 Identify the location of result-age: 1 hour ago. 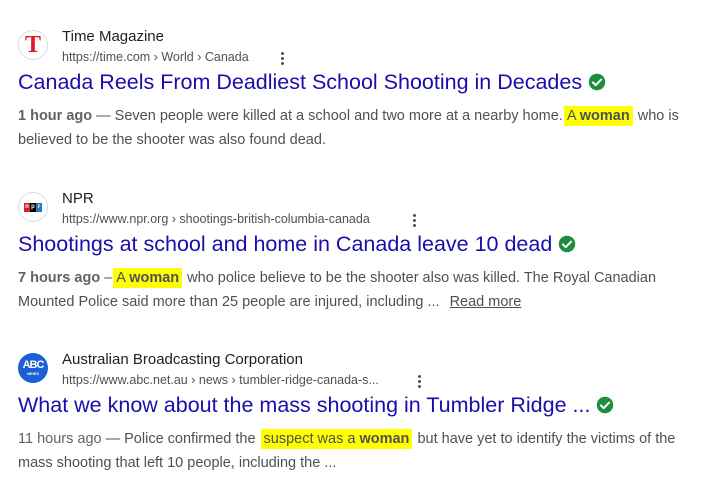
(55, 116).